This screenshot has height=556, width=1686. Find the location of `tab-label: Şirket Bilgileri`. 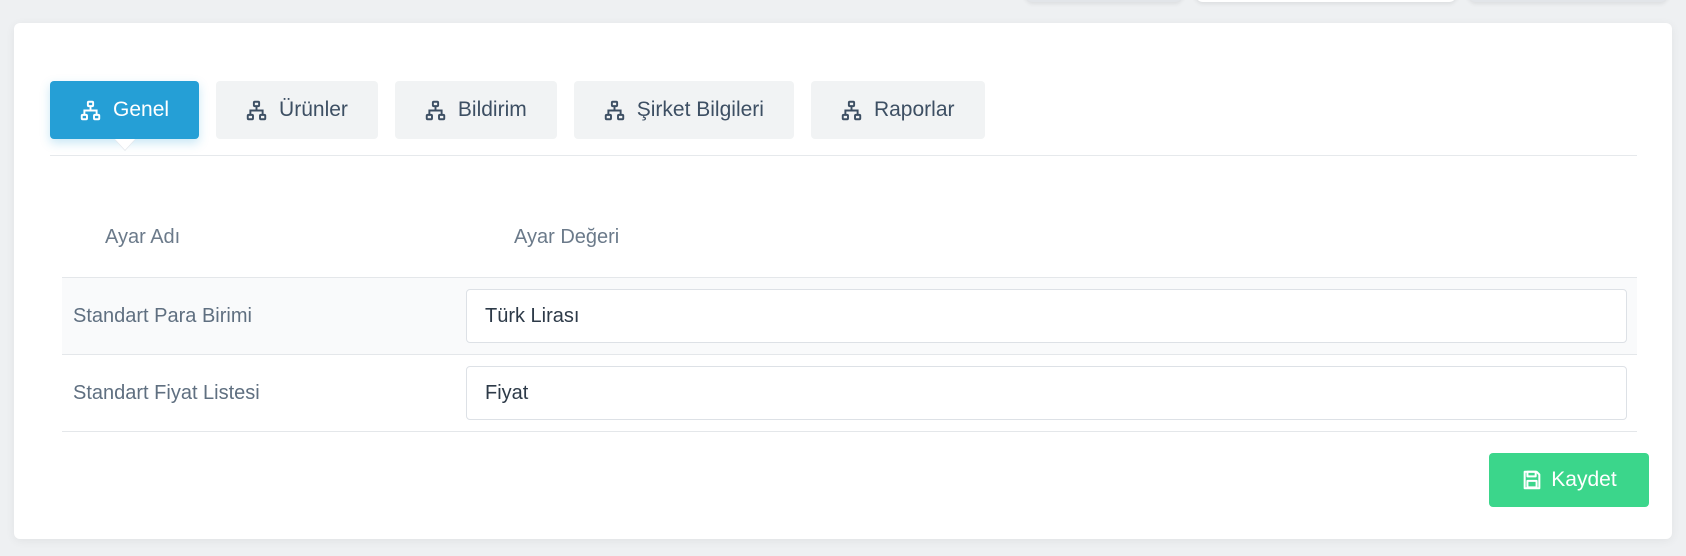

tab-label: Şirket Bilgileri is located at coordinates (700, 109).